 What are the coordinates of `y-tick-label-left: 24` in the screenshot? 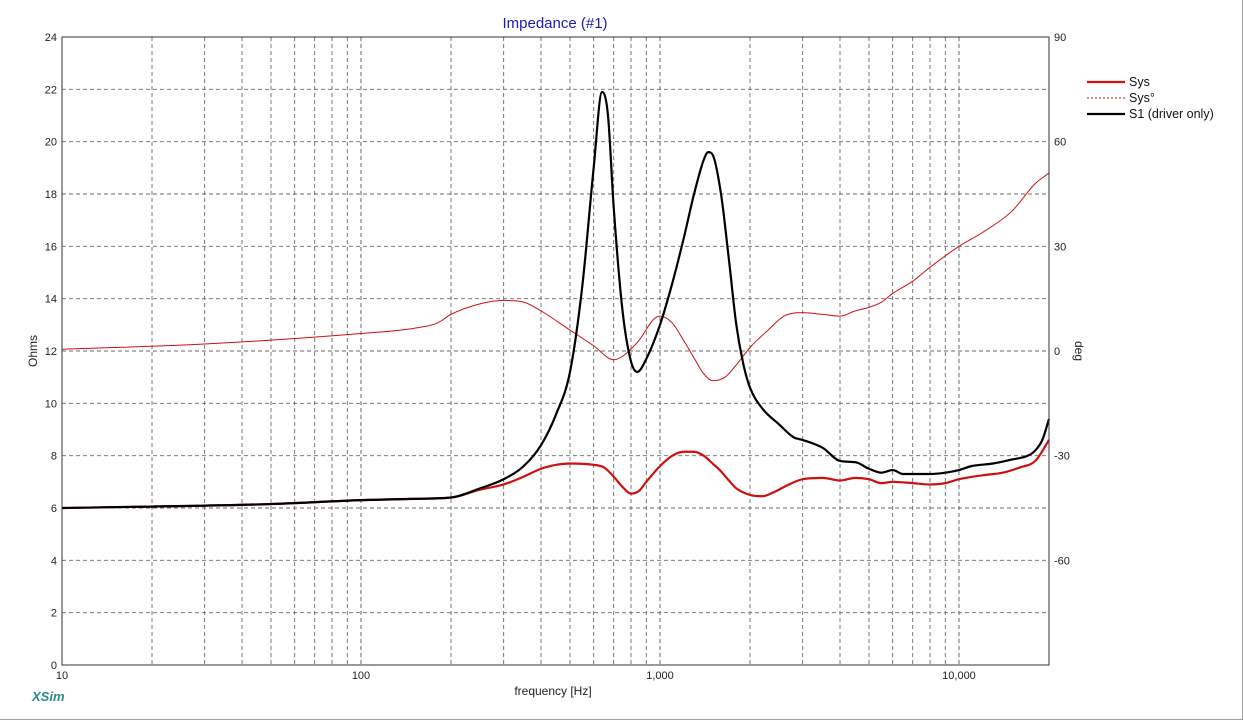 It's located at (51, 38).